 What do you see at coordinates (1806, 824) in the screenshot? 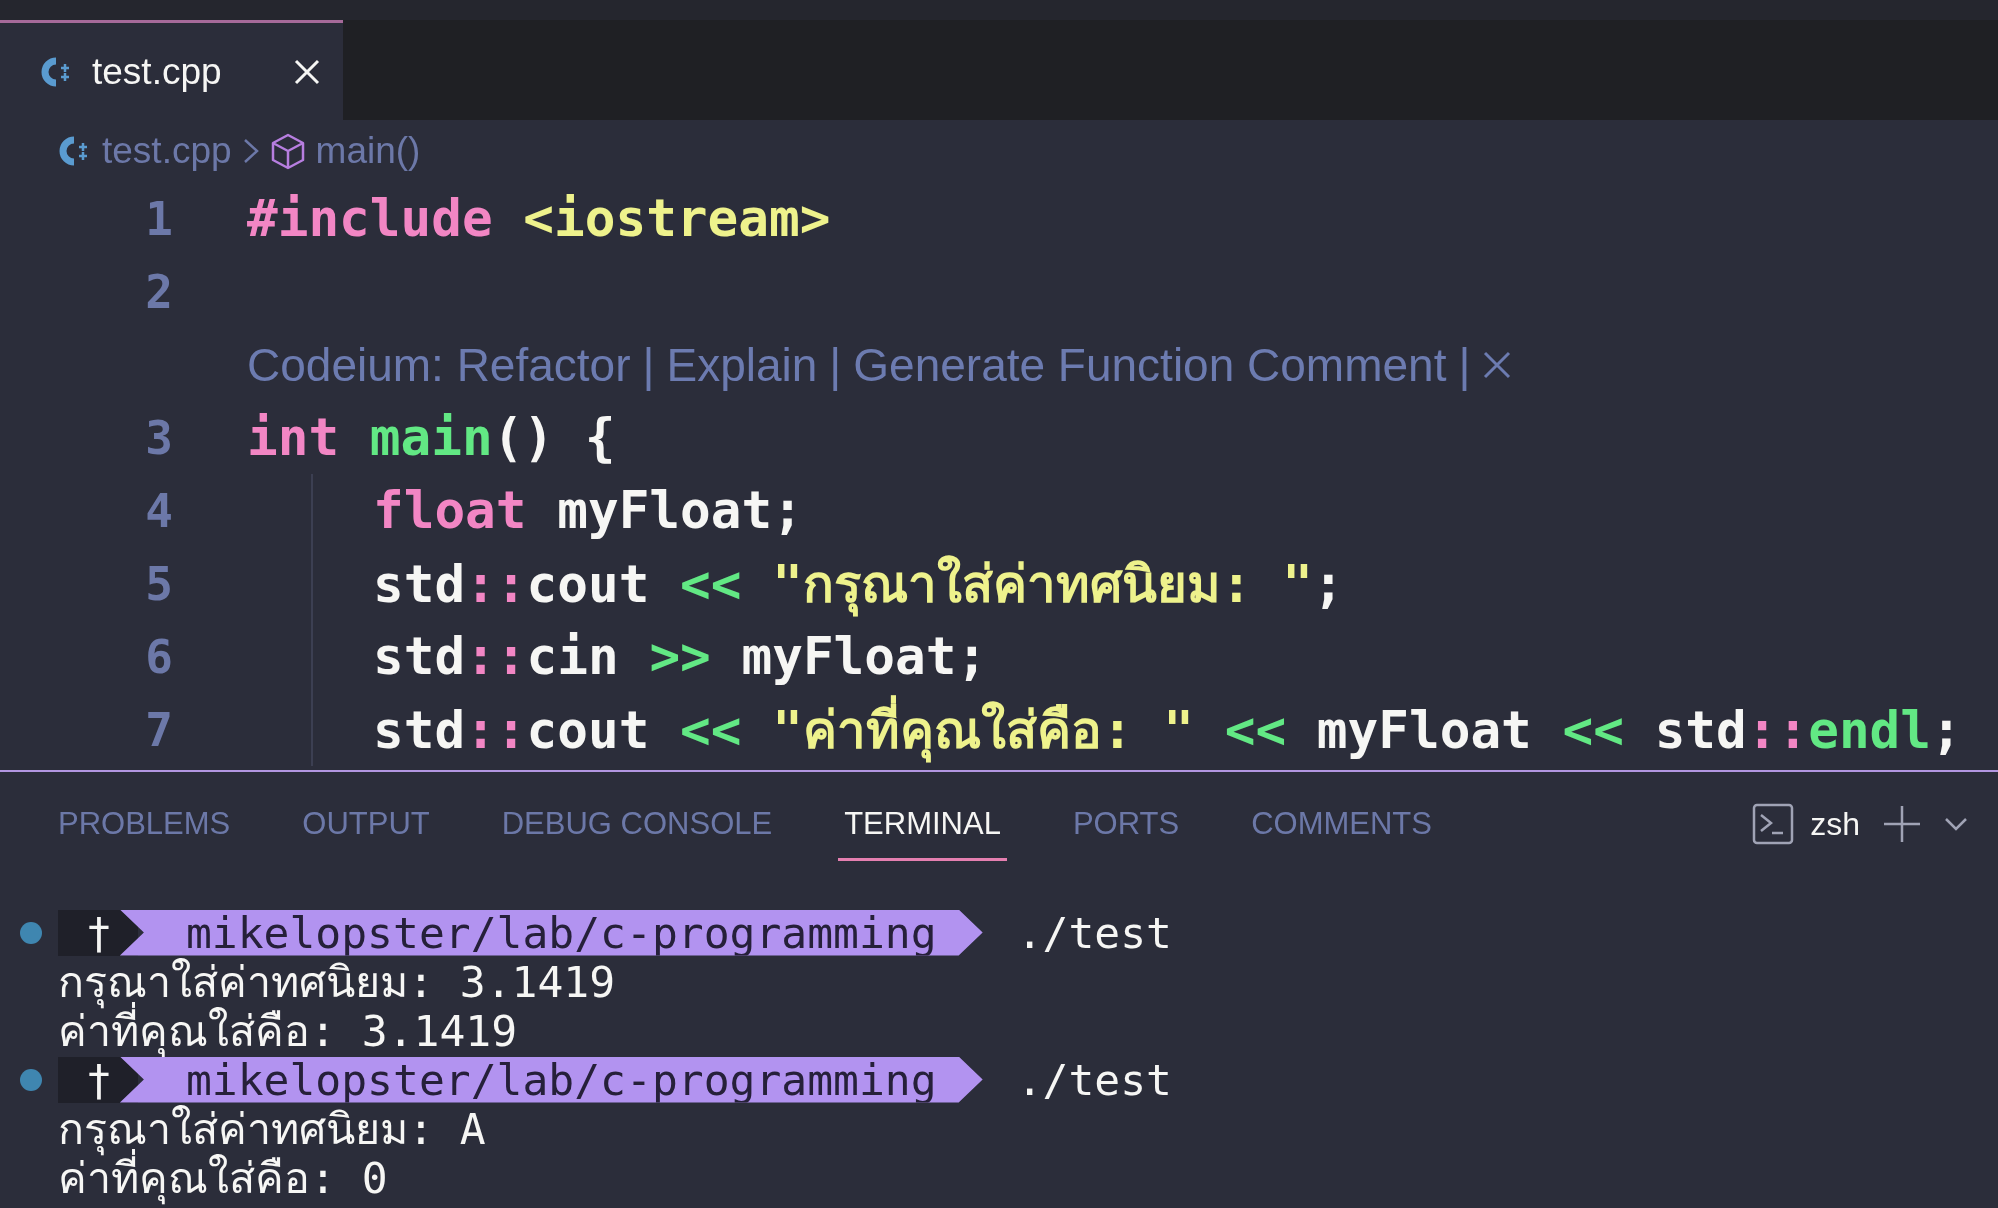
I see `terminal-selector: zsh` at bounding box center [1806, 824].